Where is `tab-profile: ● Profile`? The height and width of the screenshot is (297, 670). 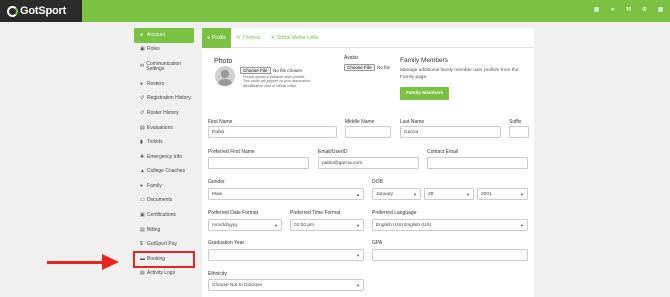 tab-profile: ● Profile is located at coordinates (217, 37).